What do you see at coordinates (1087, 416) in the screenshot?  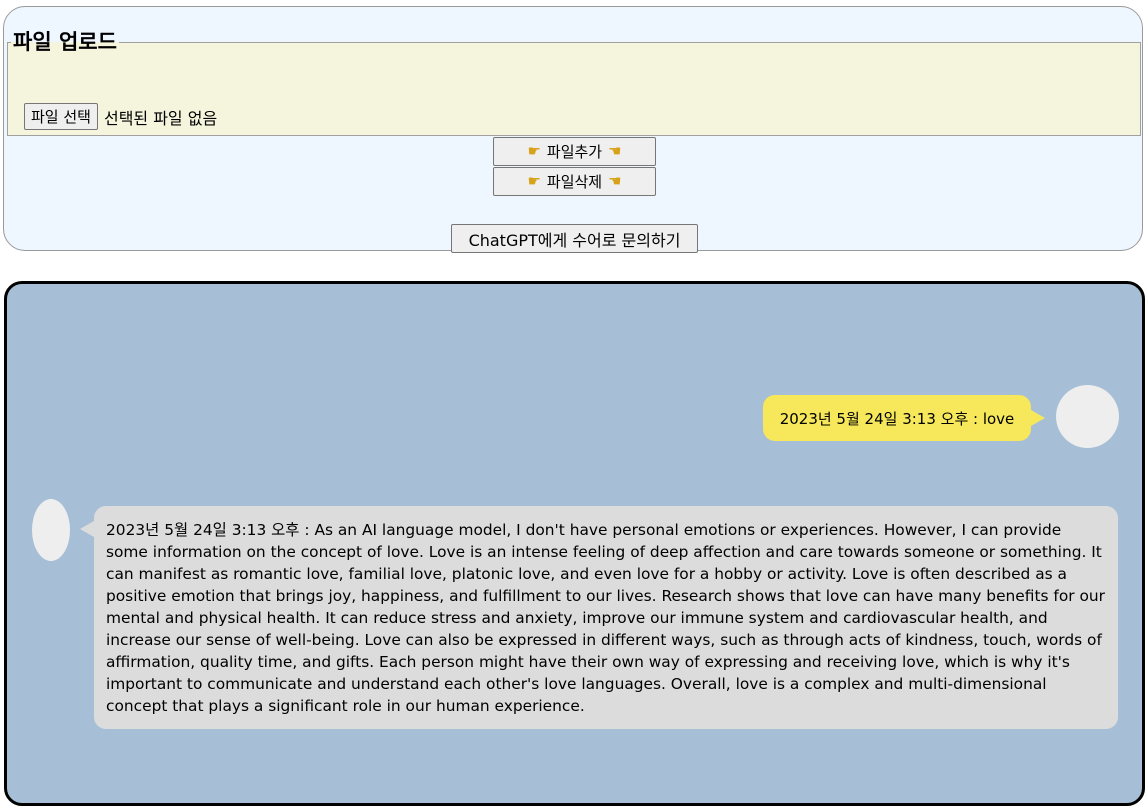 I see `user-avatar` at bounding box center [1087, 416].